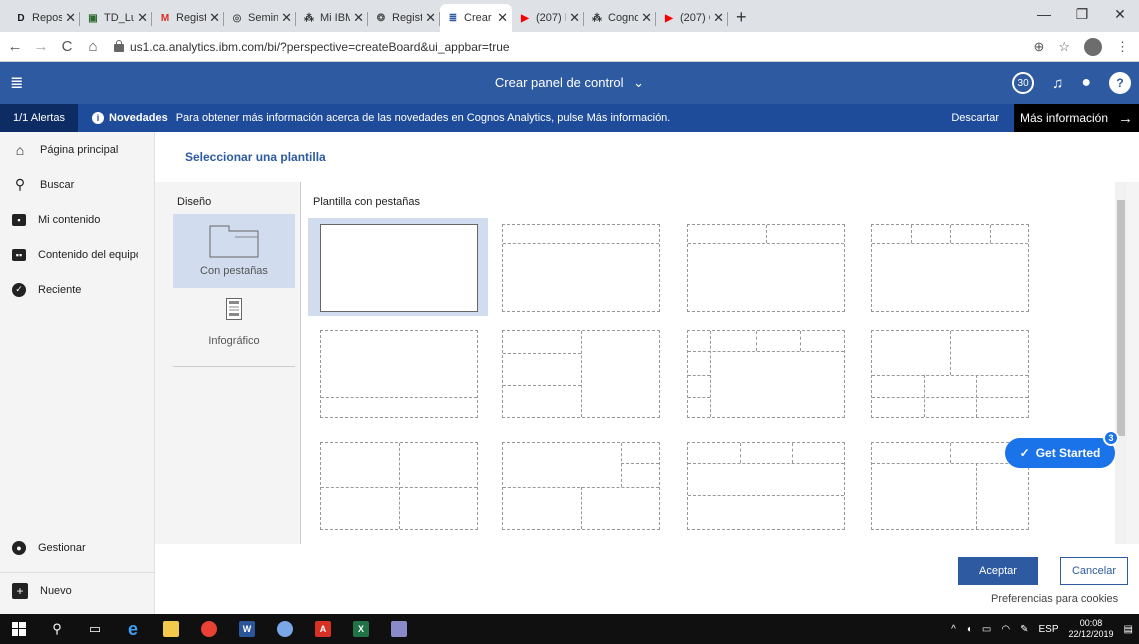 This screenshot has width=1139, height=644. Describe the element at coordinates (1005, 629) in the screenshot. I see `wifi-icon: ◠` at that location.